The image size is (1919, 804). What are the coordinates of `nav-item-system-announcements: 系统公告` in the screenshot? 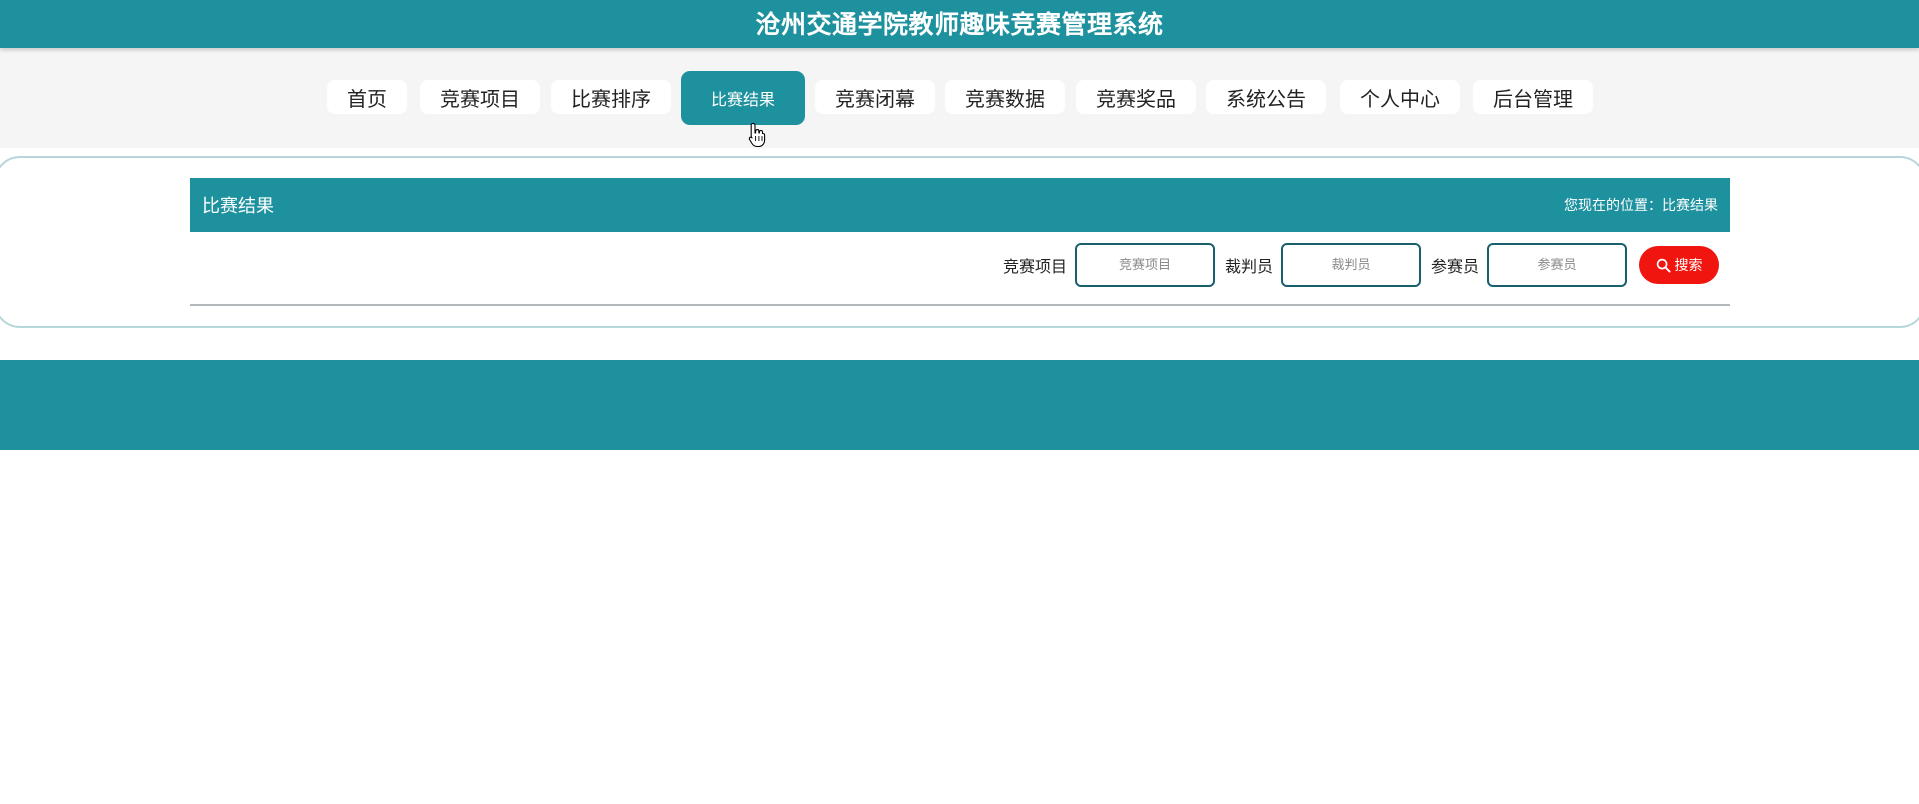 It's located at (1266, 97).